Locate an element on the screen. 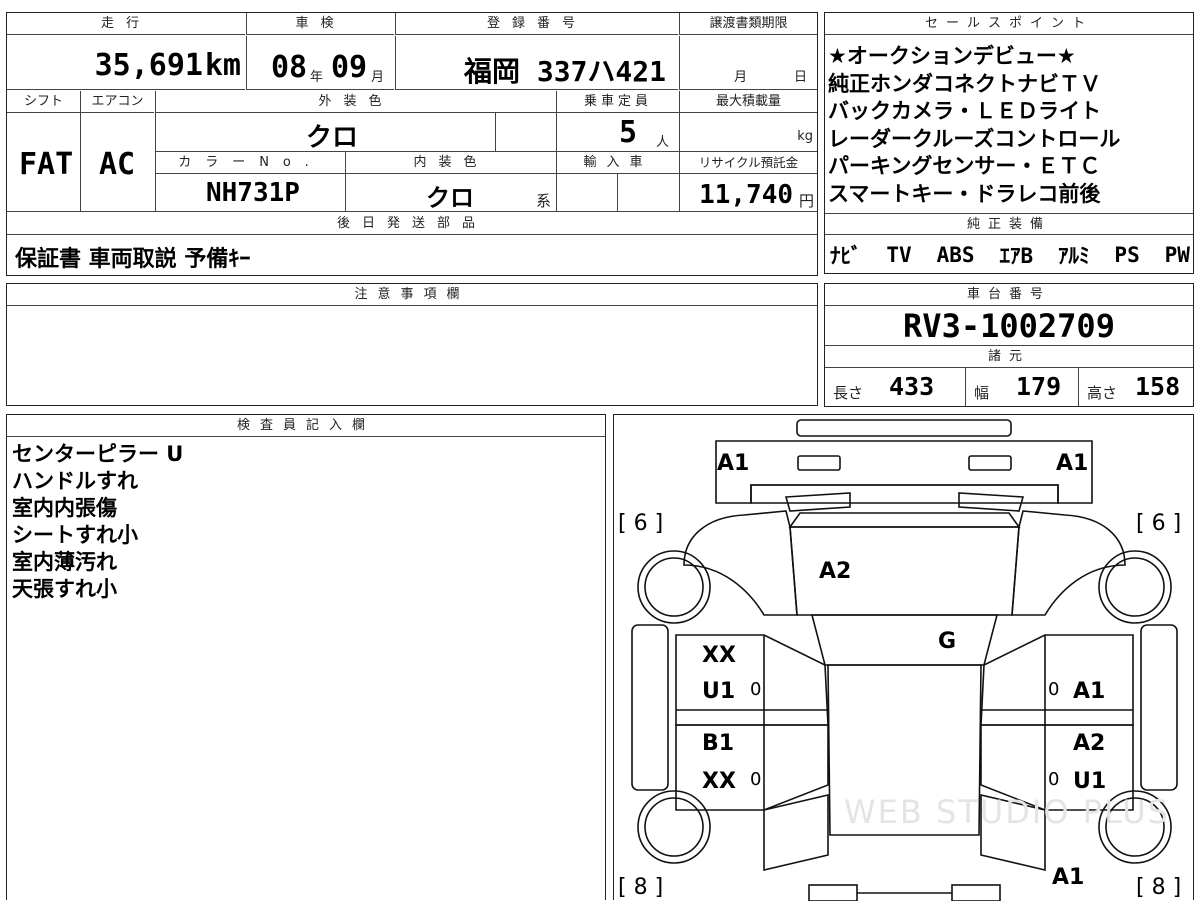  damage-mark: B1 is located at coordinates (718, 743).